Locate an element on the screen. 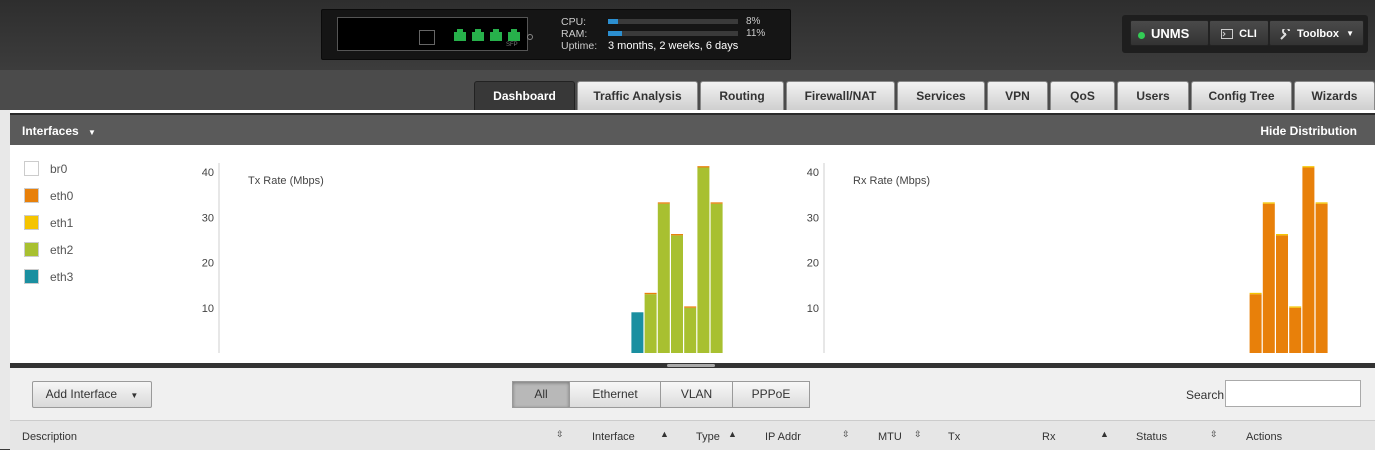 Image resolution: width=1375 pixels, height=450 pixels. ram-value: 11% is located at coordinates (756, 33).